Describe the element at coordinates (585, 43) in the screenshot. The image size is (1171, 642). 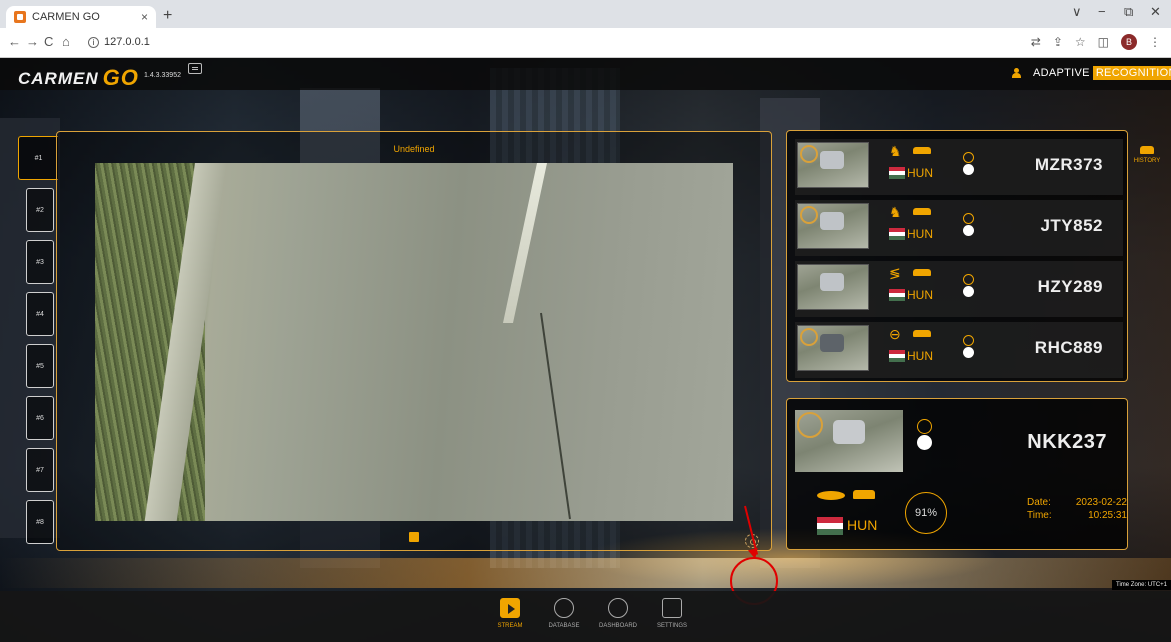
I see `address-bar: ← → C ⌂ i 127.0.0.1 ⇄ ⇪ ☆ ◫ B ⋮` at that location.